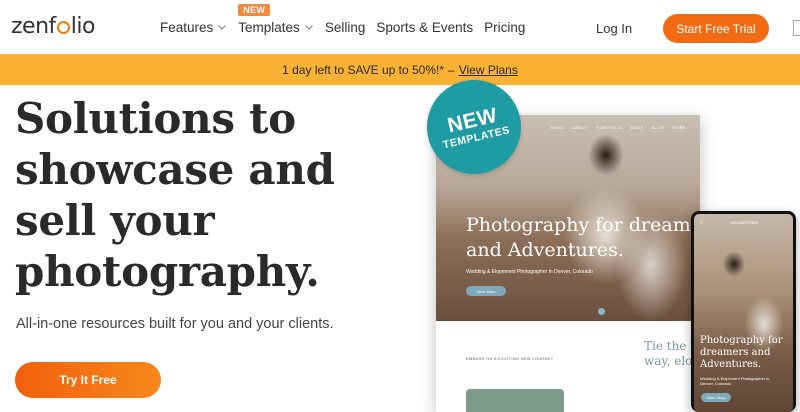 The width and height of the screenshot is (800, 412). What do you see at coordinates (679, 127) in the screenshot?
I see `preview-nav-item: MORE` at bounding box center [679, 127].